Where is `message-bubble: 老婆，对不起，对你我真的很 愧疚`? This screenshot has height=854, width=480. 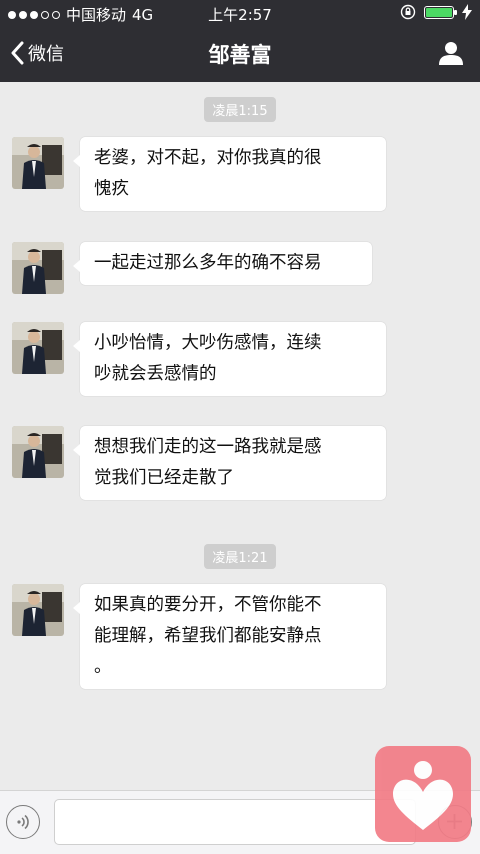
message-bubble: 老婆，对不起，对你我真的很 愧疚 is located at coordinates (229, 174).